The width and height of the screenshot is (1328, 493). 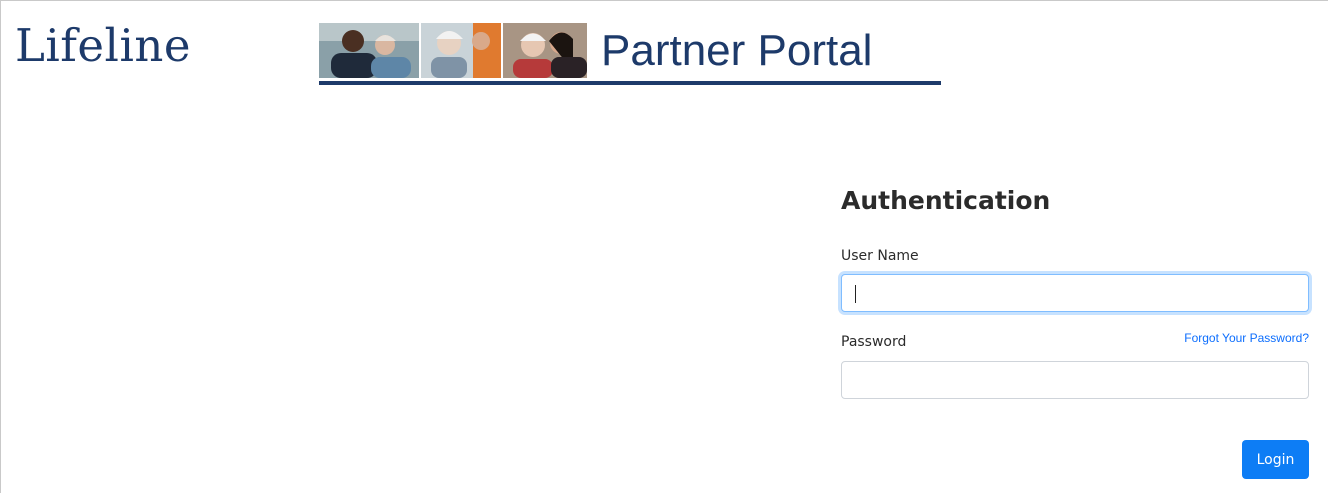 What do you see at coordinates (880, 256) in the screenshot?
I see `username-label: User Name` at bounding box center [880, 256].